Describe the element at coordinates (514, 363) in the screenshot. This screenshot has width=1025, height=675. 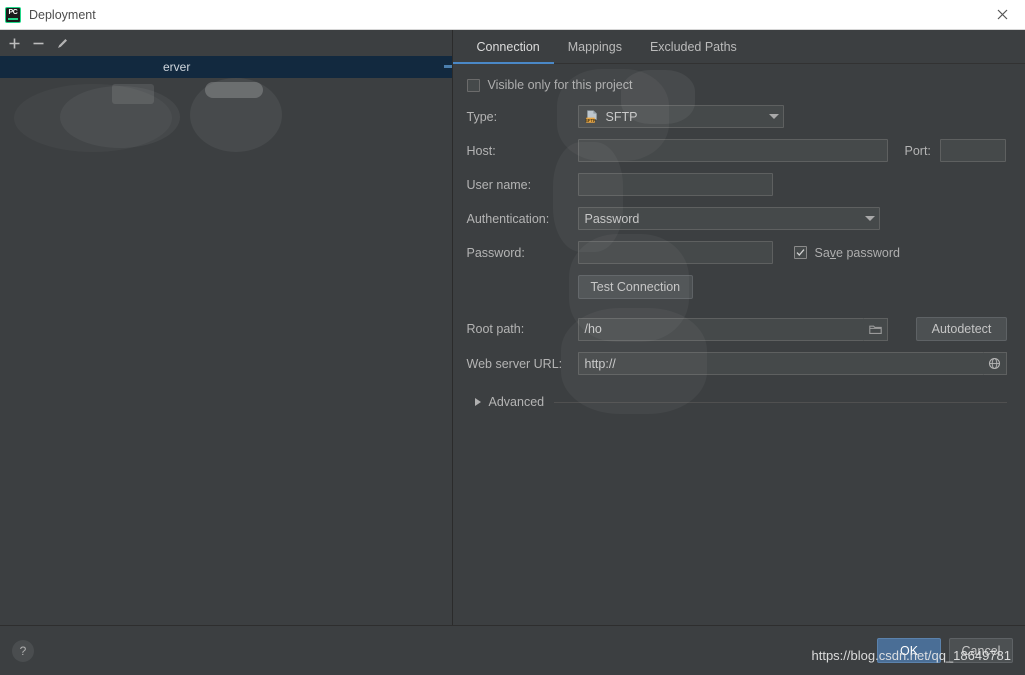
I see `web-server-url-label: Web server URL:` at that location.